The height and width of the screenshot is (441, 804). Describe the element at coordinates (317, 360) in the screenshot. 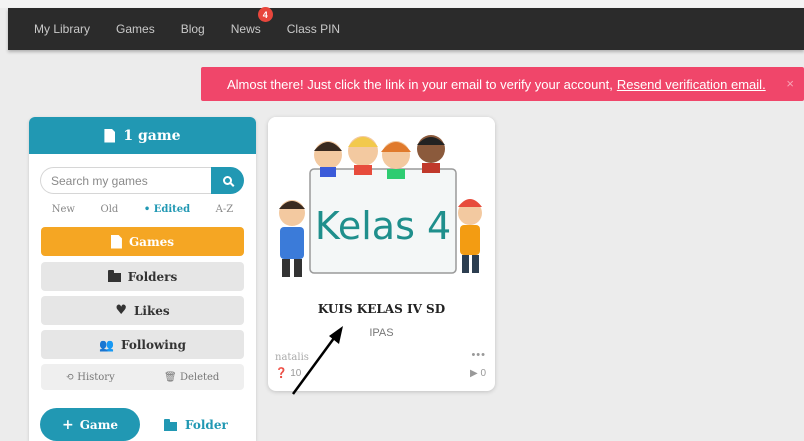

I see `annotation-arrow` at that location.